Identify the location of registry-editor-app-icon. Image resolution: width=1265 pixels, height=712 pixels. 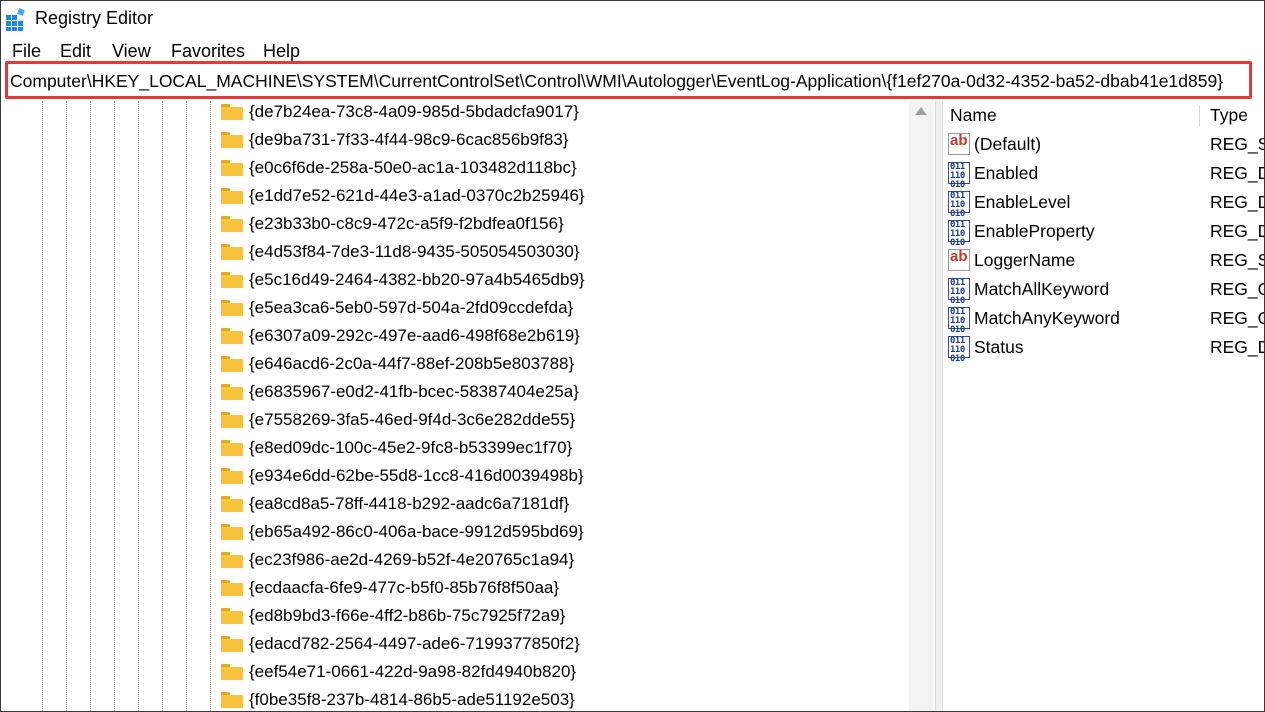
(15, 19).